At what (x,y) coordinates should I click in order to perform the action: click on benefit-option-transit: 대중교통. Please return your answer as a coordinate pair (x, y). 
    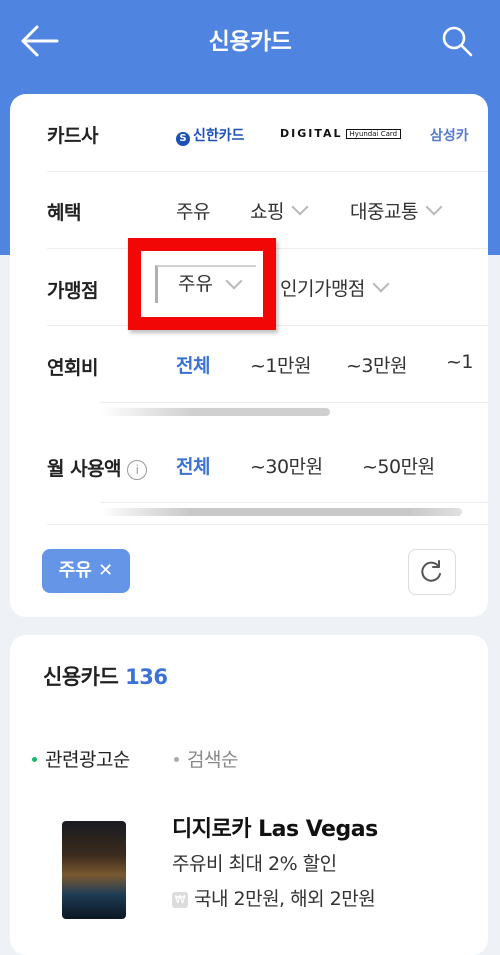
    Looking at the image, I should click on (396, 210).